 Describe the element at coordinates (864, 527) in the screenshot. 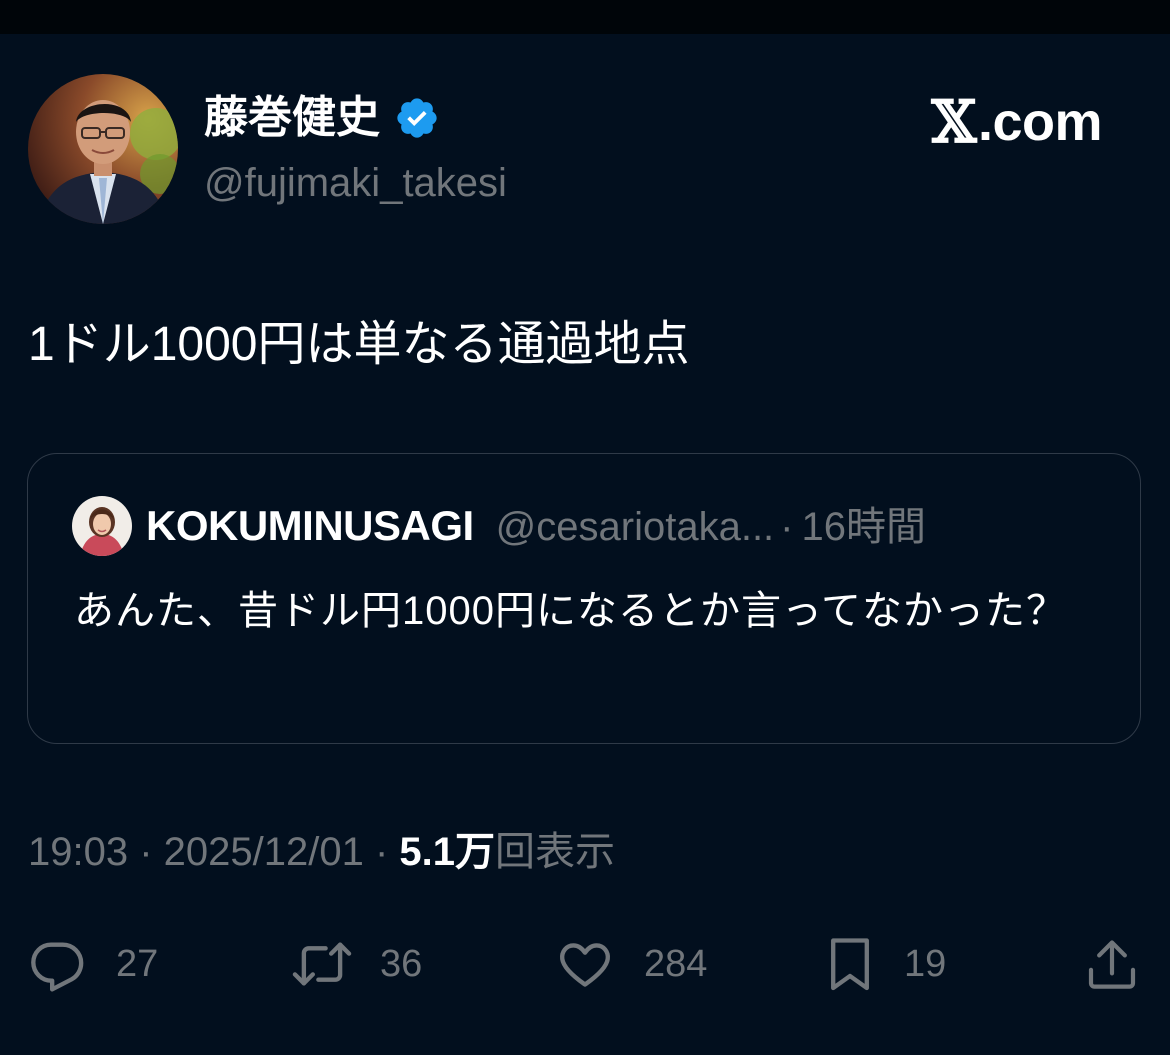

I see `quote-timestamp: 16時間` at that location.